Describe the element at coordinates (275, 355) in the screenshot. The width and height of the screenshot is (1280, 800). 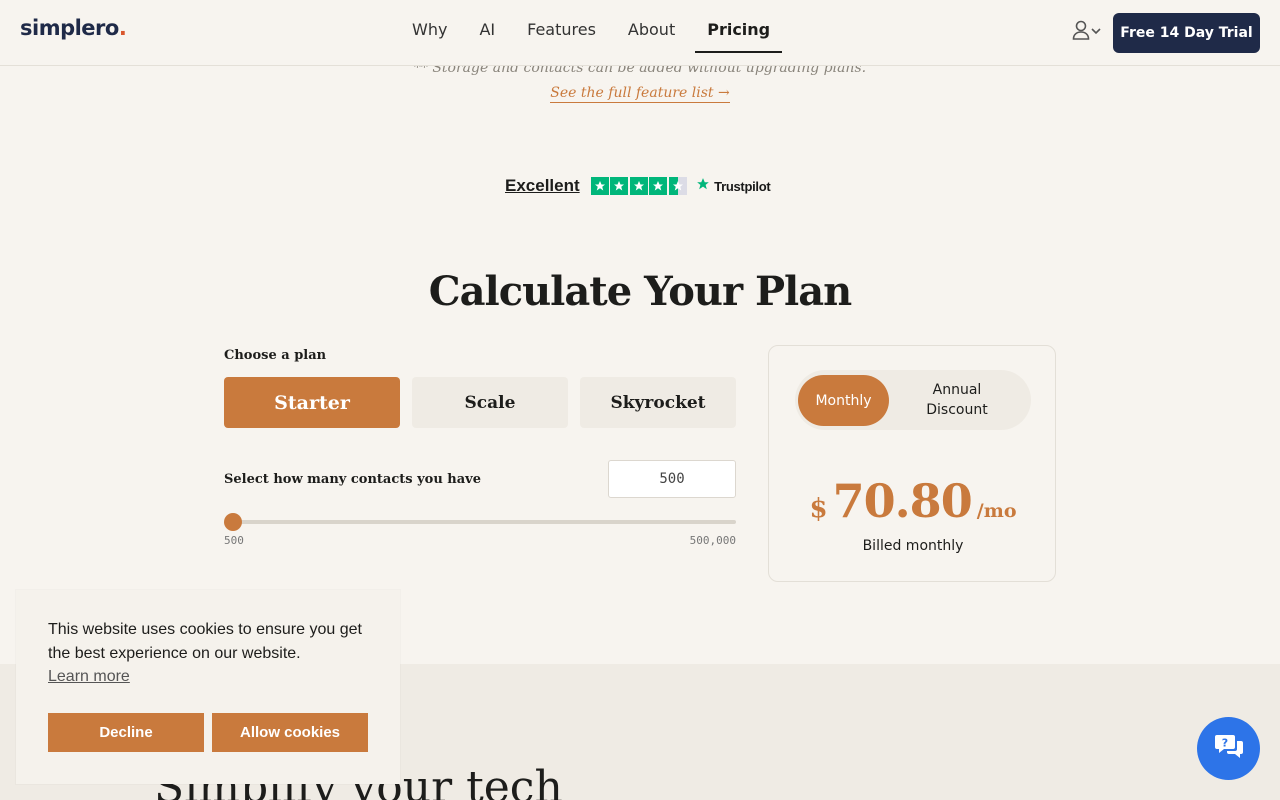
I see `choose-plan-label: Choose a plan` at that location.